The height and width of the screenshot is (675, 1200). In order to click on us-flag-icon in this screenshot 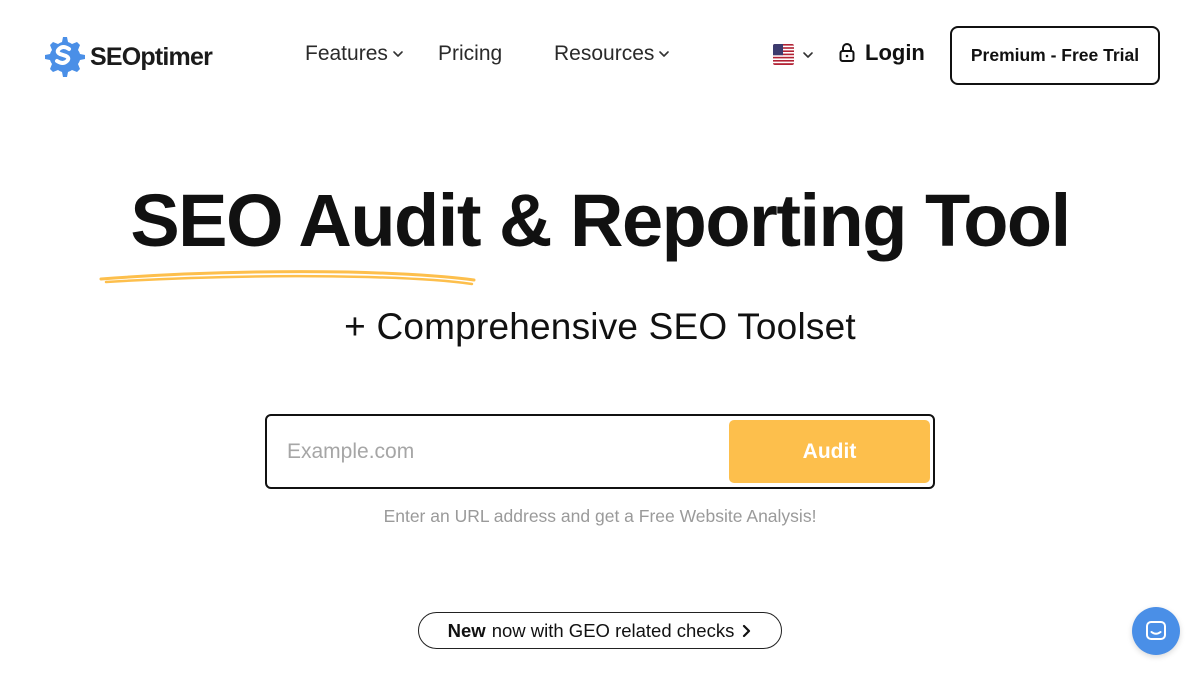, I will do `click(783, 54)`.